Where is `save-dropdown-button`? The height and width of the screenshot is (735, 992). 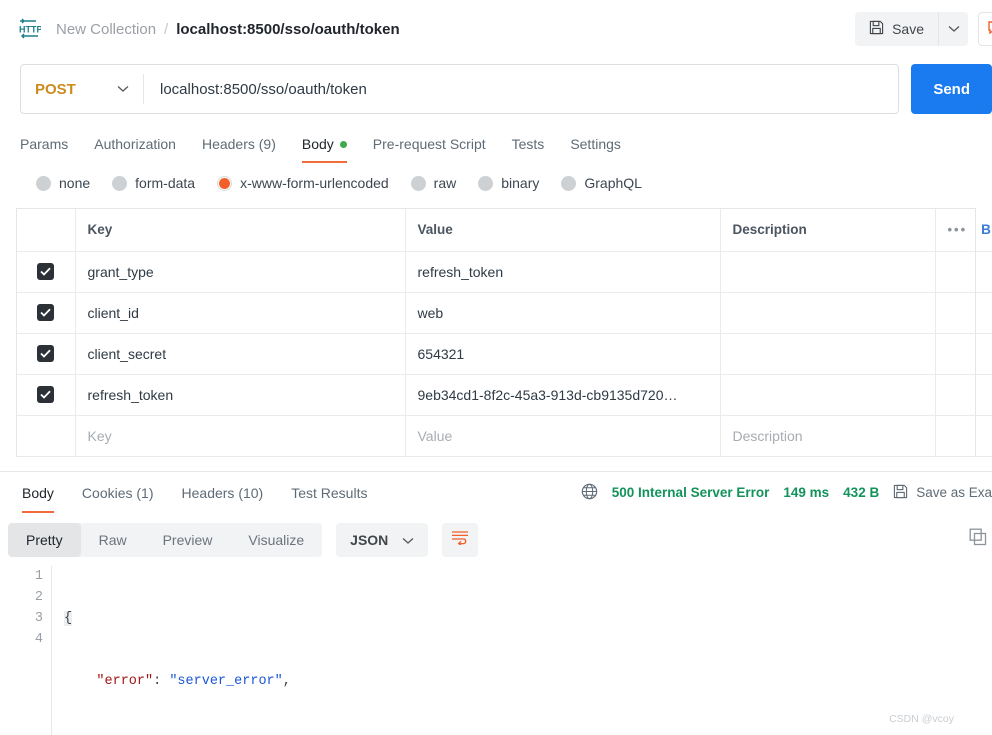
save-dropdown-button is located at coordinates (953, 29).